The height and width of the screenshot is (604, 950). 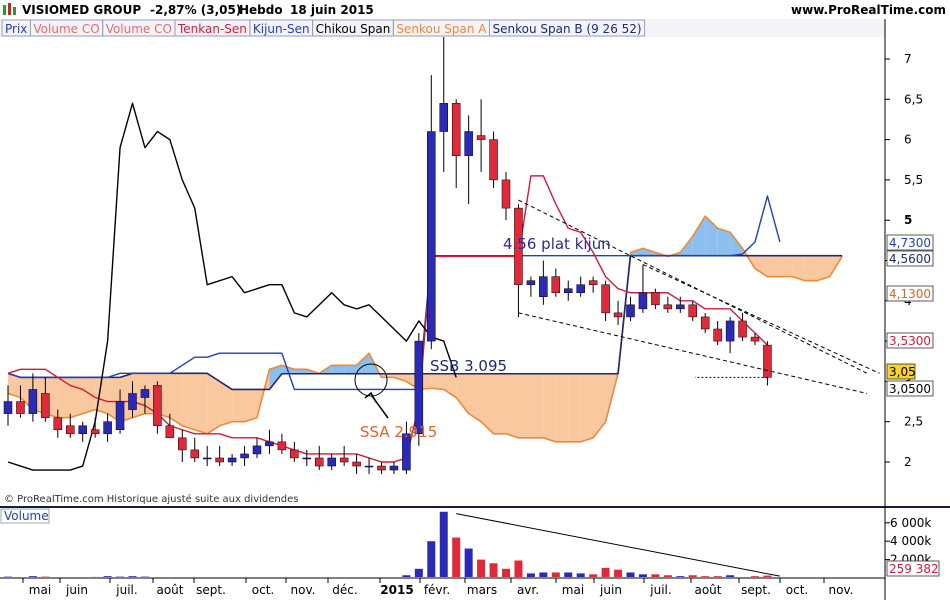 What do you see at coordinates (81, 10) in the screenshot?
I see `instrument-name: VISIOMED GROUP` at bounding box center [81, 10].